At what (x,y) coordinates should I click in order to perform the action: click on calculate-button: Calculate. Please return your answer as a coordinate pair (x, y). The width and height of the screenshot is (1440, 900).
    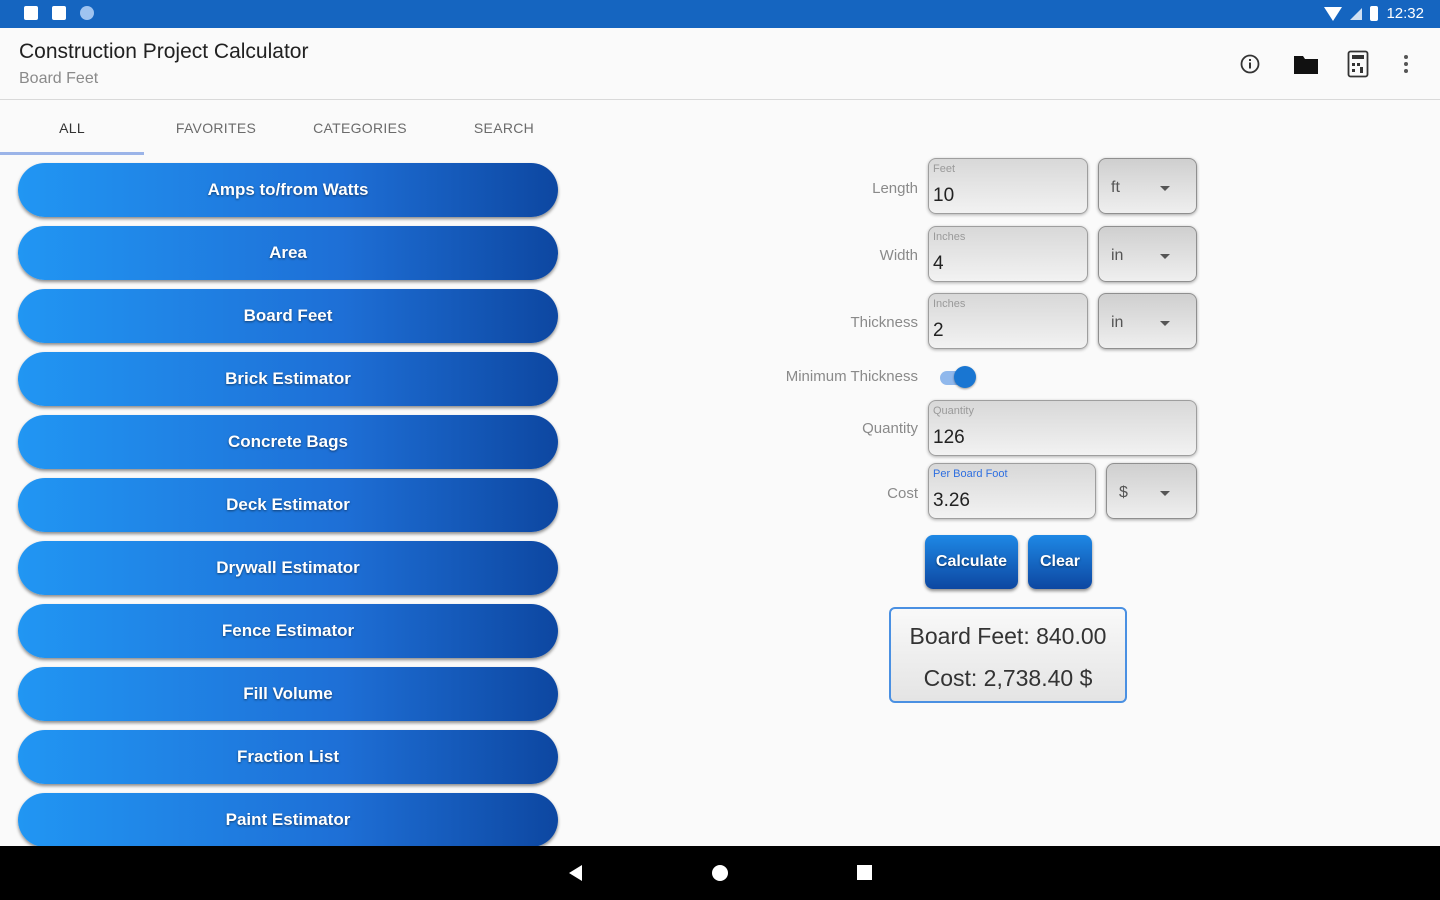
    Looking at the image, I should click on (971, 562).